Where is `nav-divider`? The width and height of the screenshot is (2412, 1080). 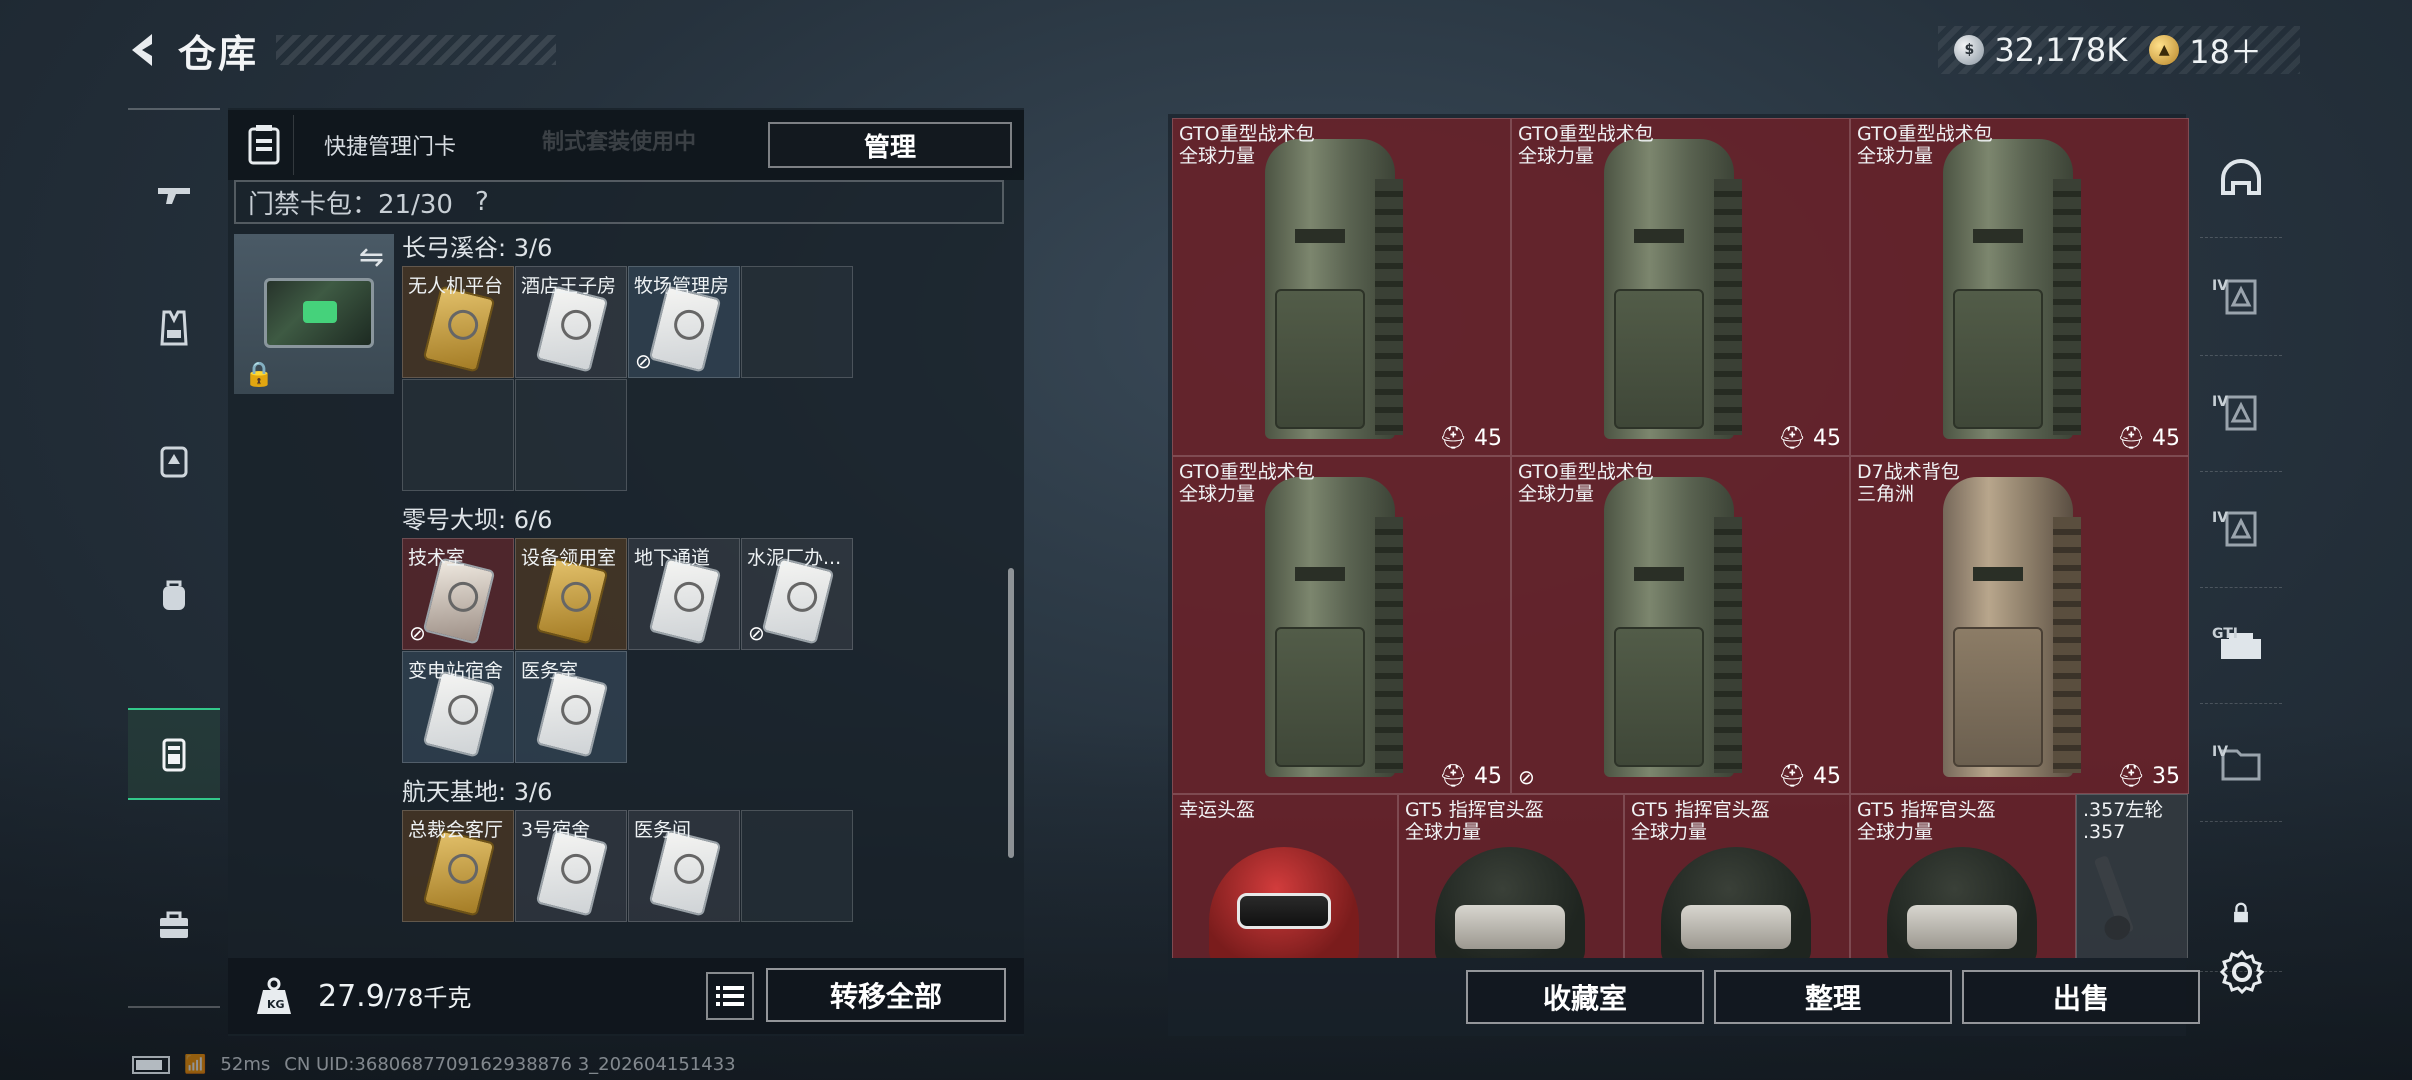 nav-divider is located at coordinates (174, 109).